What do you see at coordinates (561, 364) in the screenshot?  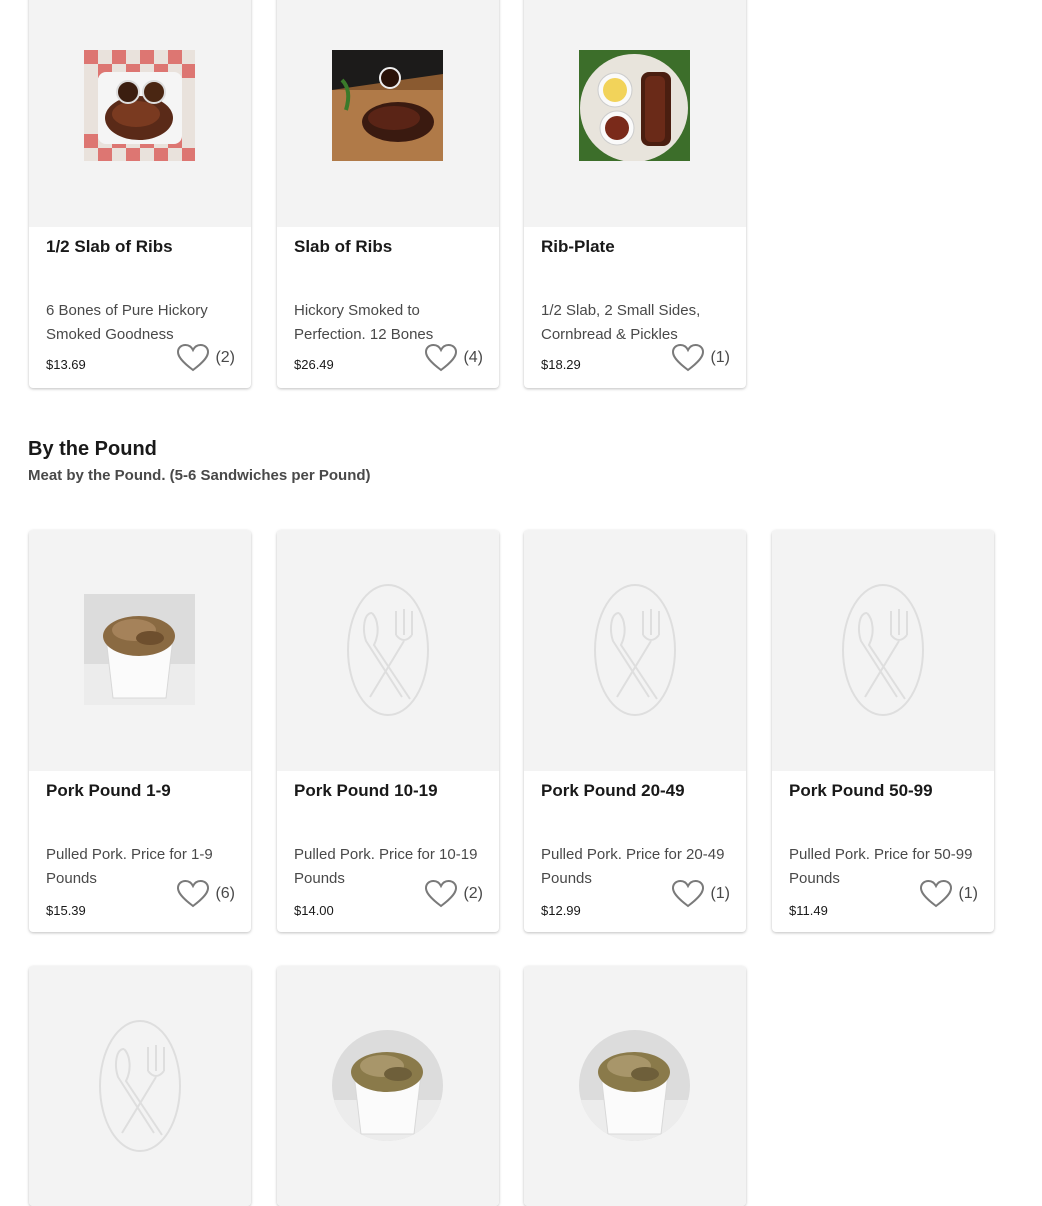 I see `menu-item-price: $18.29` at bounding box center [561, 364].